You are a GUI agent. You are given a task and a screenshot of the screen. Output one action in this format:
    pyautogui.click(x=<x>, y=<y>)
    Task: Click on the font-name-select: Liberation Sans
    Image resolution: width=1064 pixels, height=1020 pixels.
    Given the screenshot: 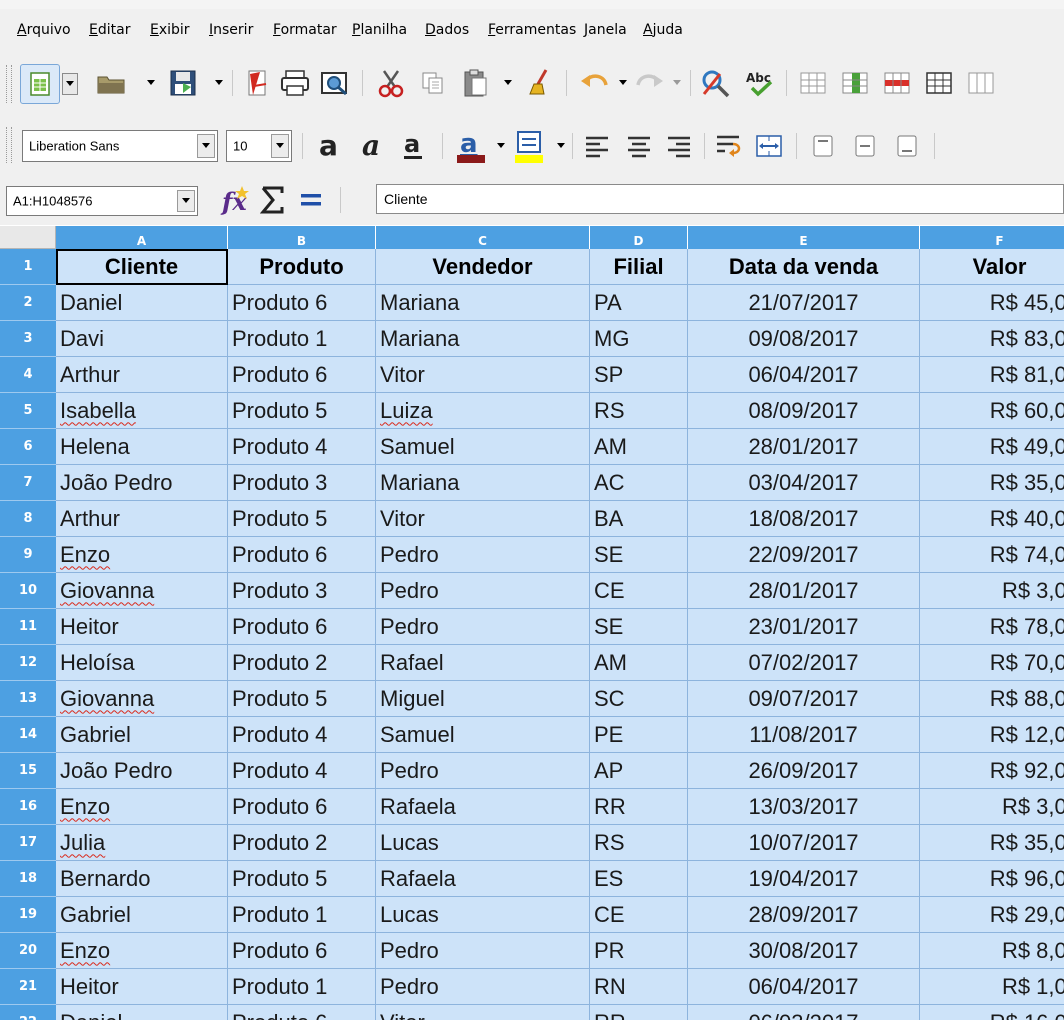 What is the action you would take?
    pyautogui.click(x=120, y=146)
    